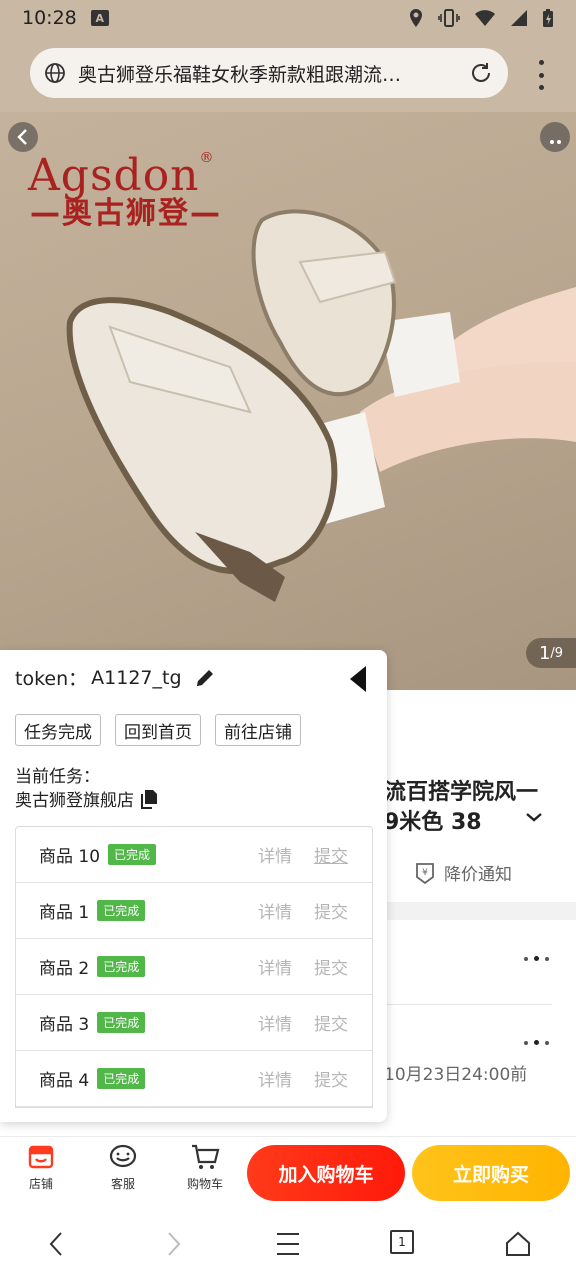 Image resolution: width=576 pixels, height=1280 pixels. I want to click on chevron-down-icon, so click(534, 817).